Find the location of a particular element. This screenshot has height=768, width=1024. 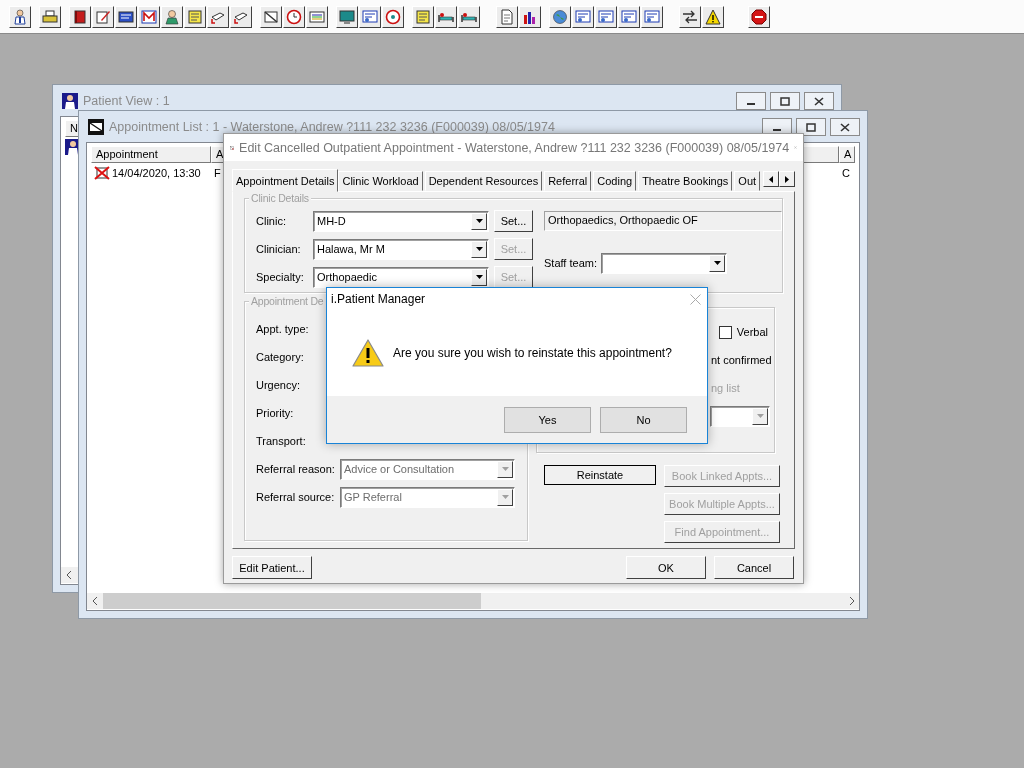

option-label: ng list is located at coordinates (725, 388).